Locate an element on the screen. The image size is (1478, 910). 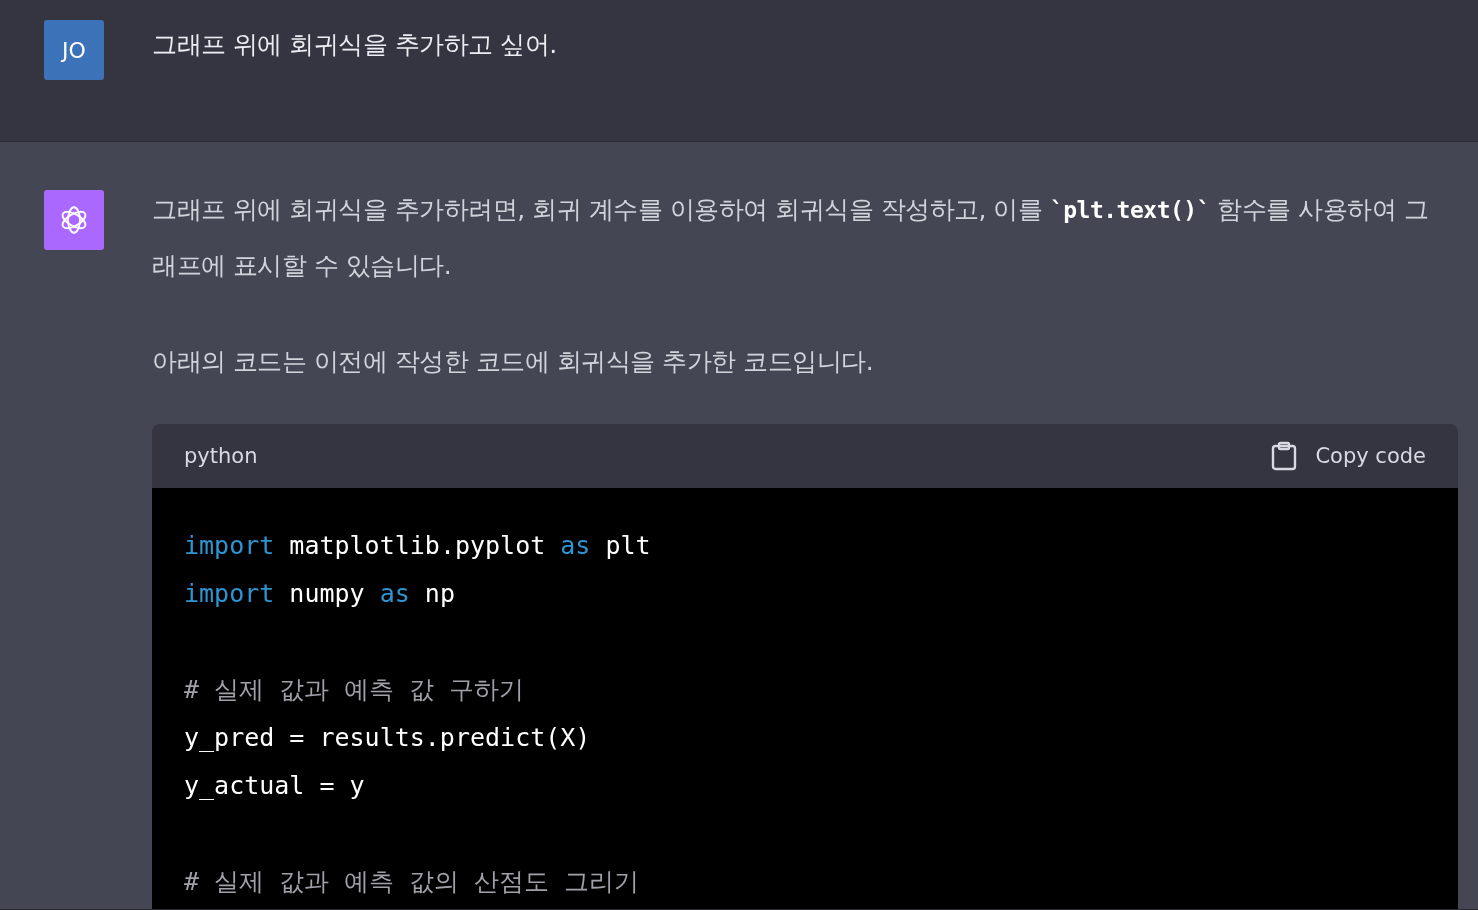
code-line: import numpy as np is located at coordinates (320, 594).